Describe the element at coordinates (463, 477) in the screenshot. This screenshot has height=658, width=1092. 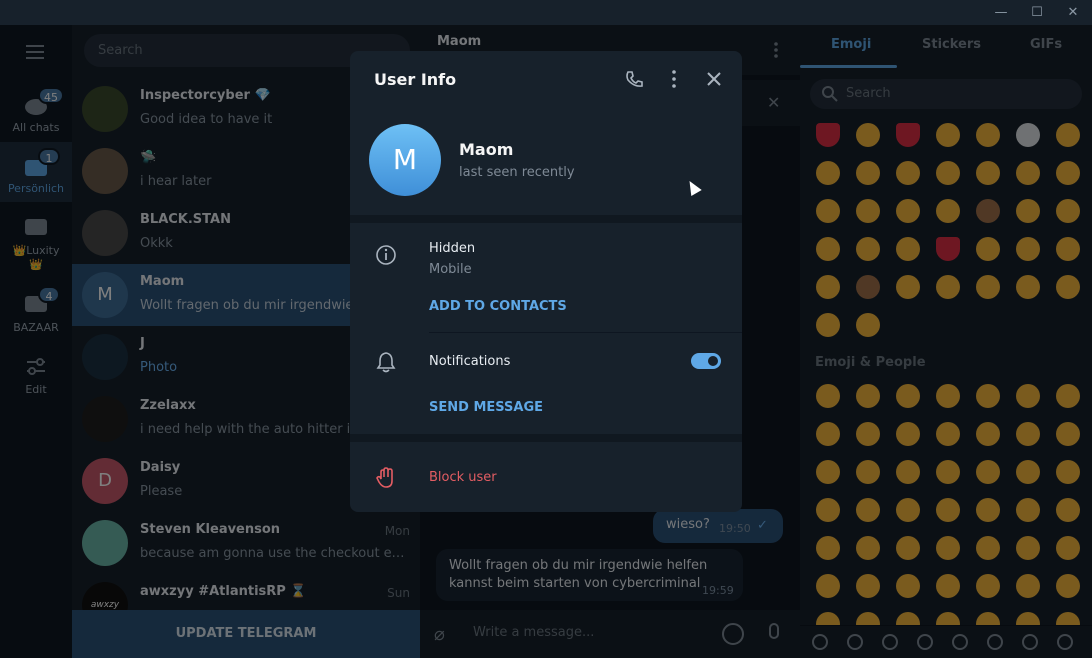
I see `block-user-button: Block user` at that location.